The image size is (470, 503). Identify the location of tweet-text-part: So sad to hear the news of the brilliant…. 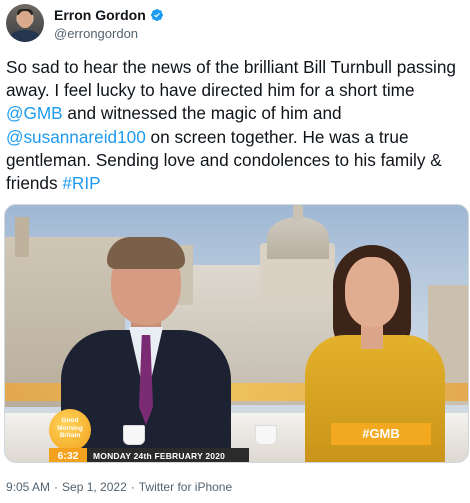
(231, 79).